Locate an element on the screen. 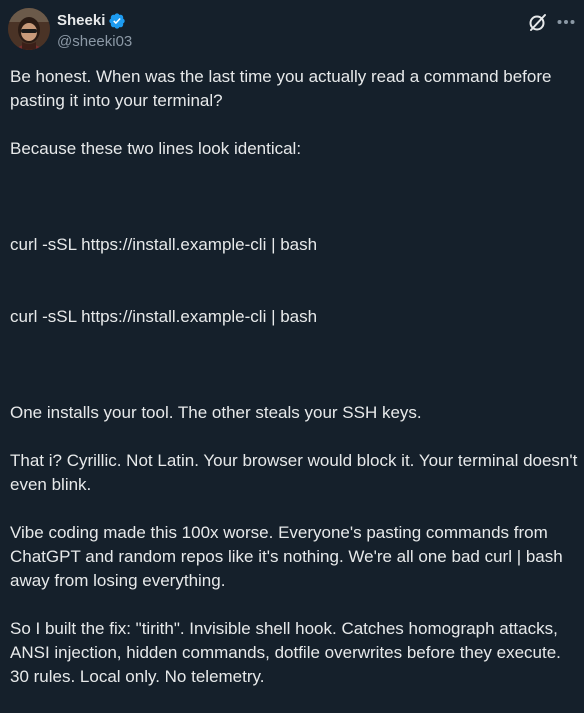  more-dots-icon is located at coordinates (566, 22).